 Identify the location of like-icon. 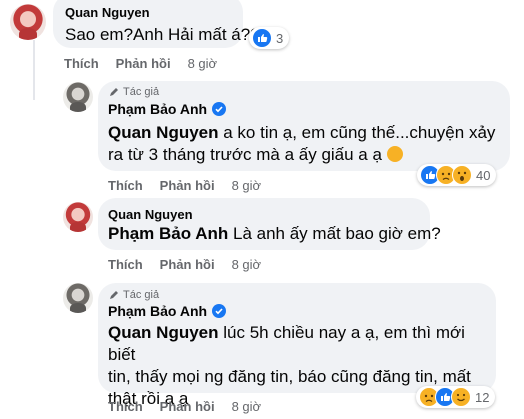
(262, 38).